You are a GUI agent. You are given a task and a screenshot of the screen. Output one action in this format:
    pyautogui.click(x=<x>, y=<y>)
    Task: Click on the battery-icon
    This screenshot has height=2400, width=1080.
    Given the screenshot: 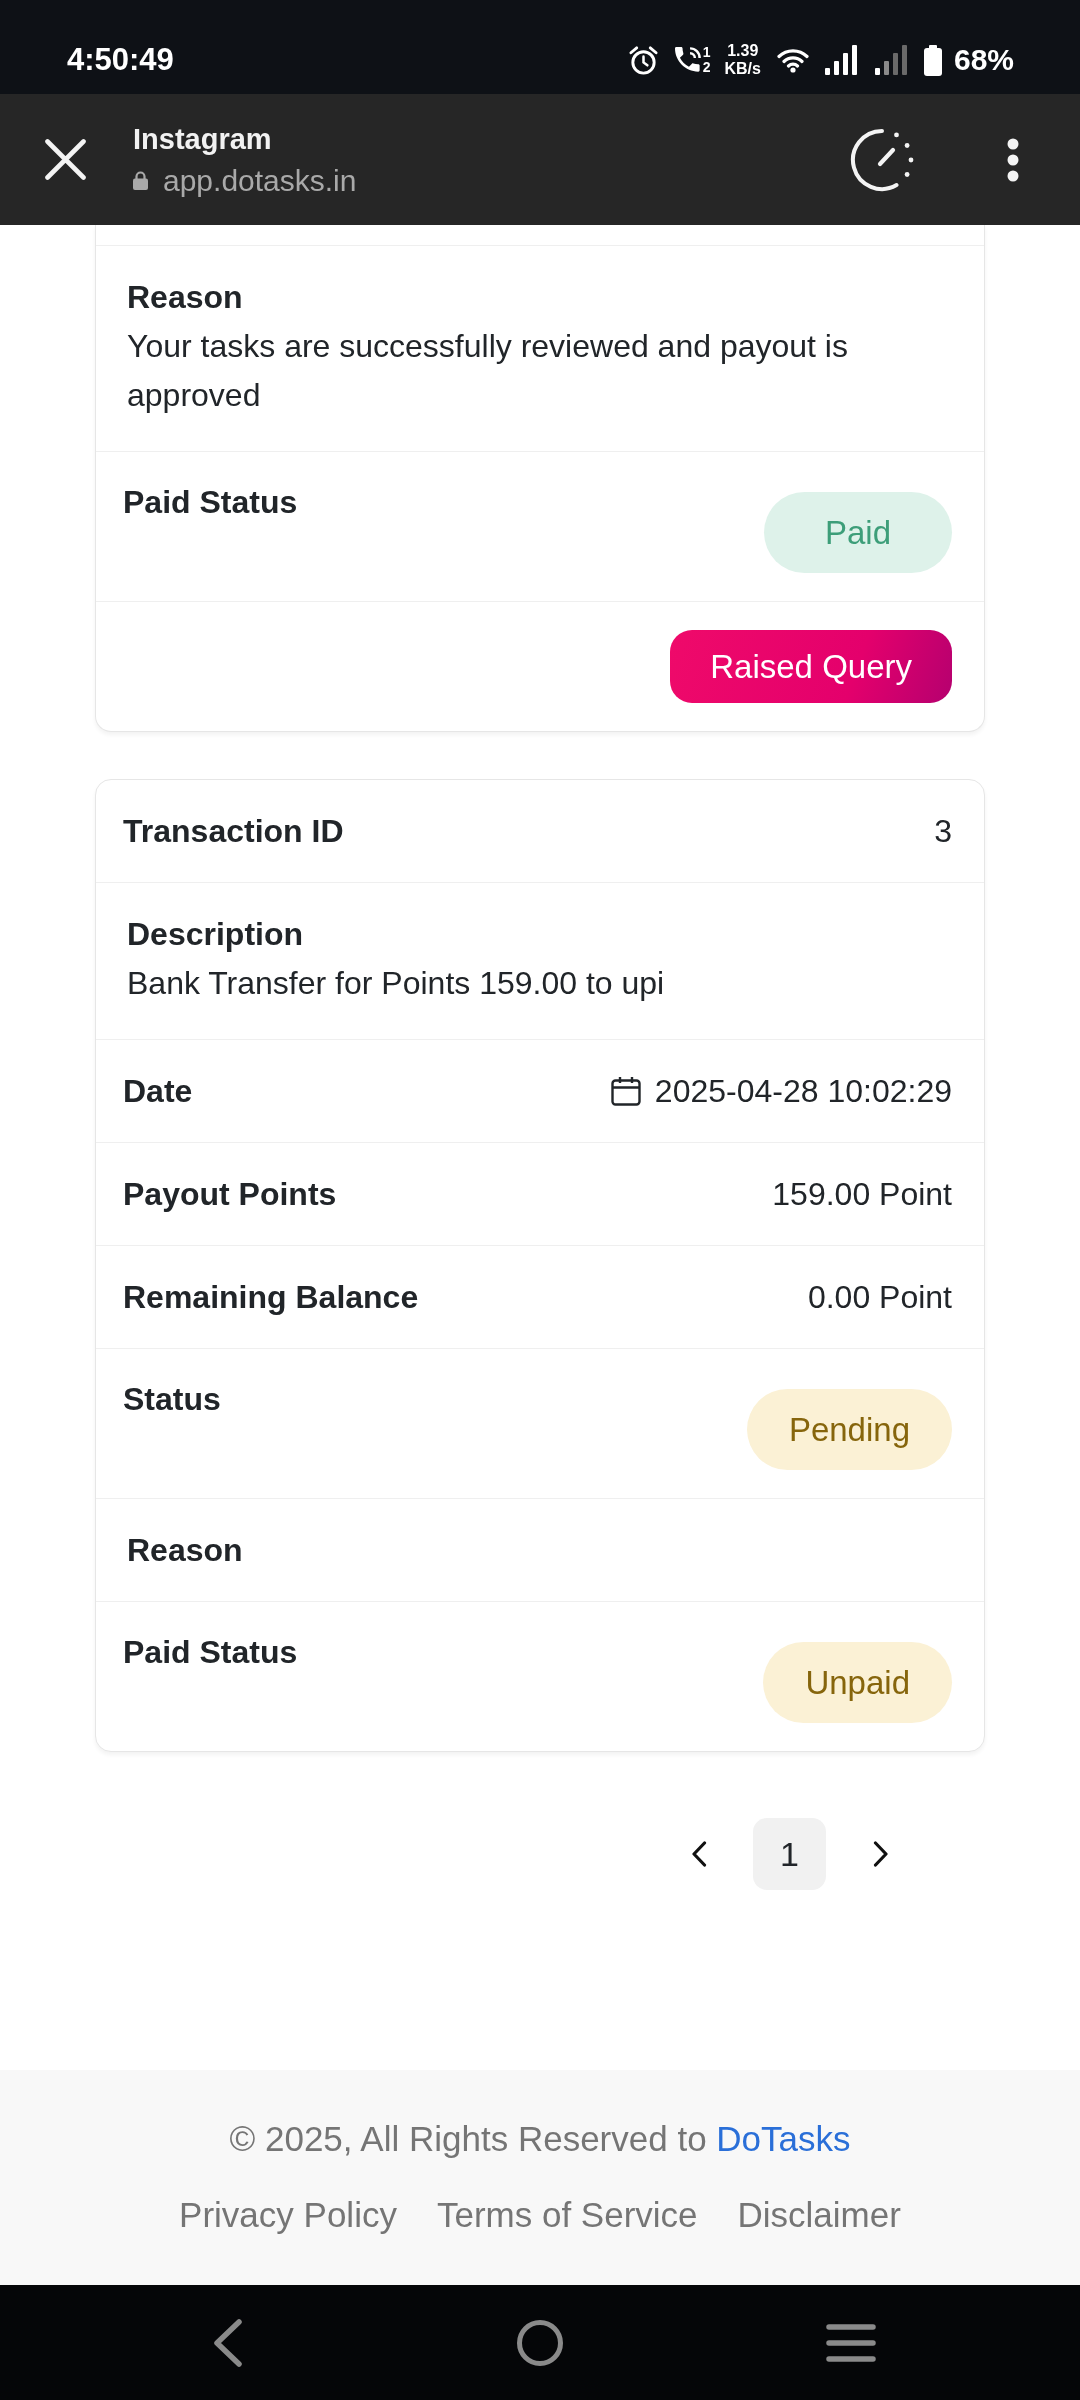 What is the action you would take?
    pyautogui.click(x=932, y=60)
    